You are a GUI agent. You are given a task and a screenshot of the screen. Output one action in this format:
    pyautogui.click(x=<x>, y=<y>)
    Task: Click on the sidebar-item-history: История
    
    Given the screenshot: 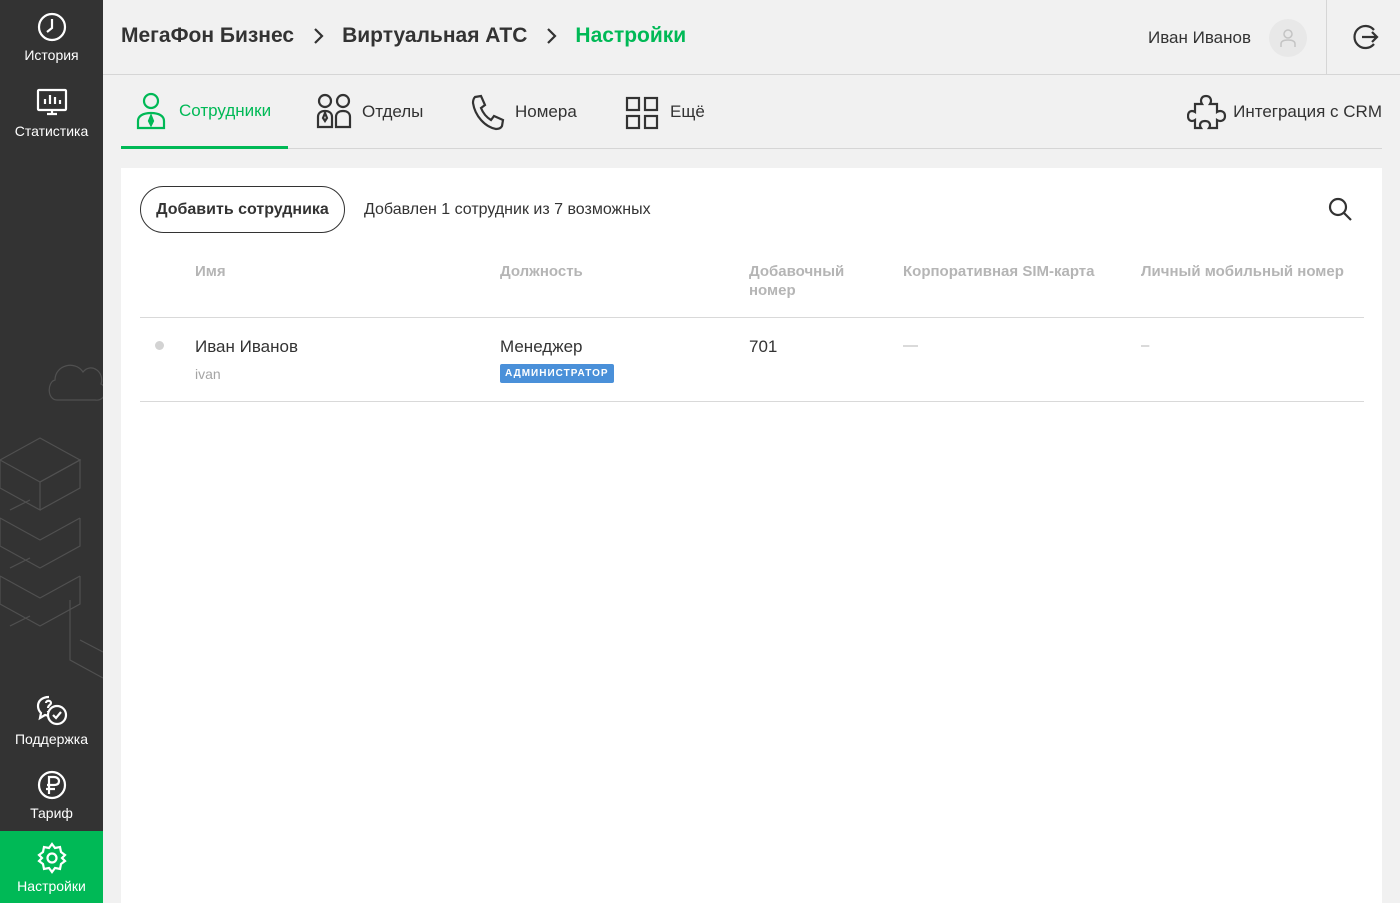 What is the action you would take?
    pyautogui.click(x=51, y=36)
    